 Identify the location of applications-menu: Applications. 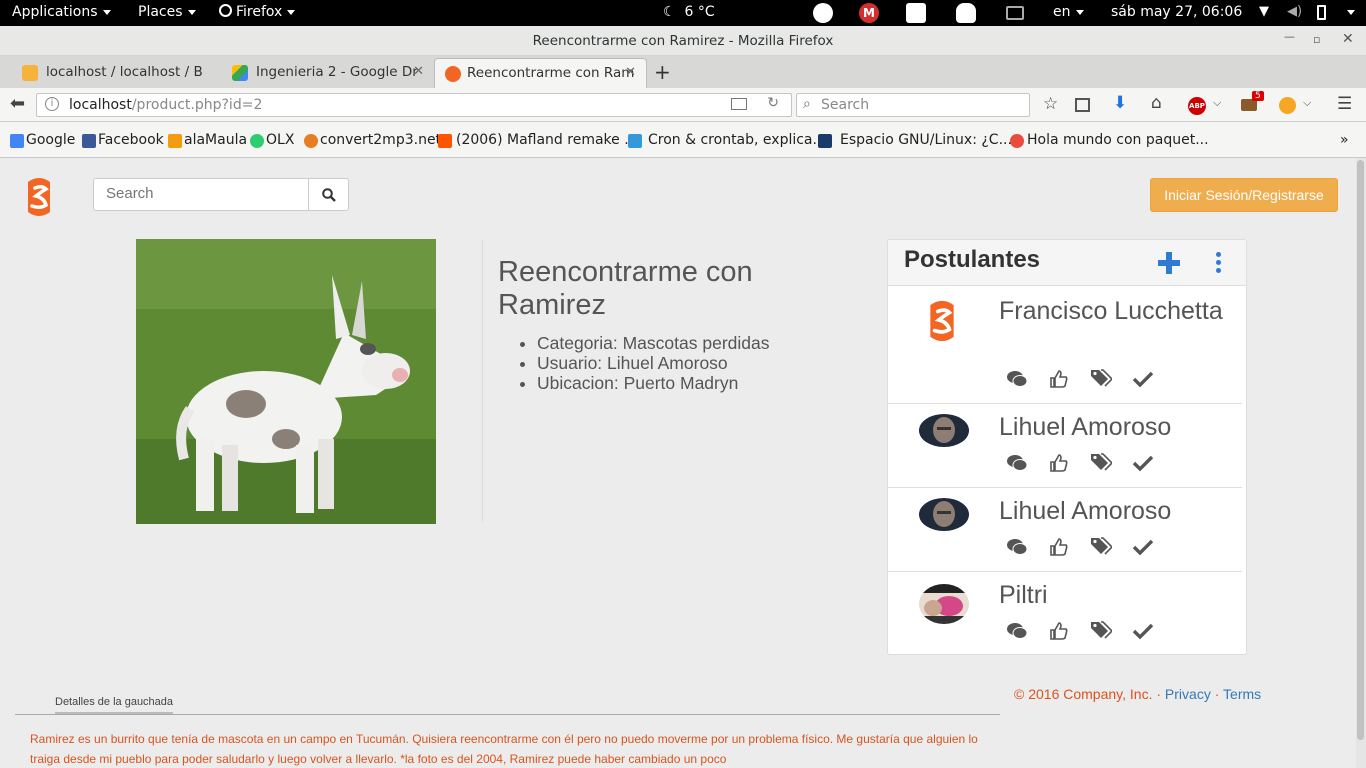
(61, 12).